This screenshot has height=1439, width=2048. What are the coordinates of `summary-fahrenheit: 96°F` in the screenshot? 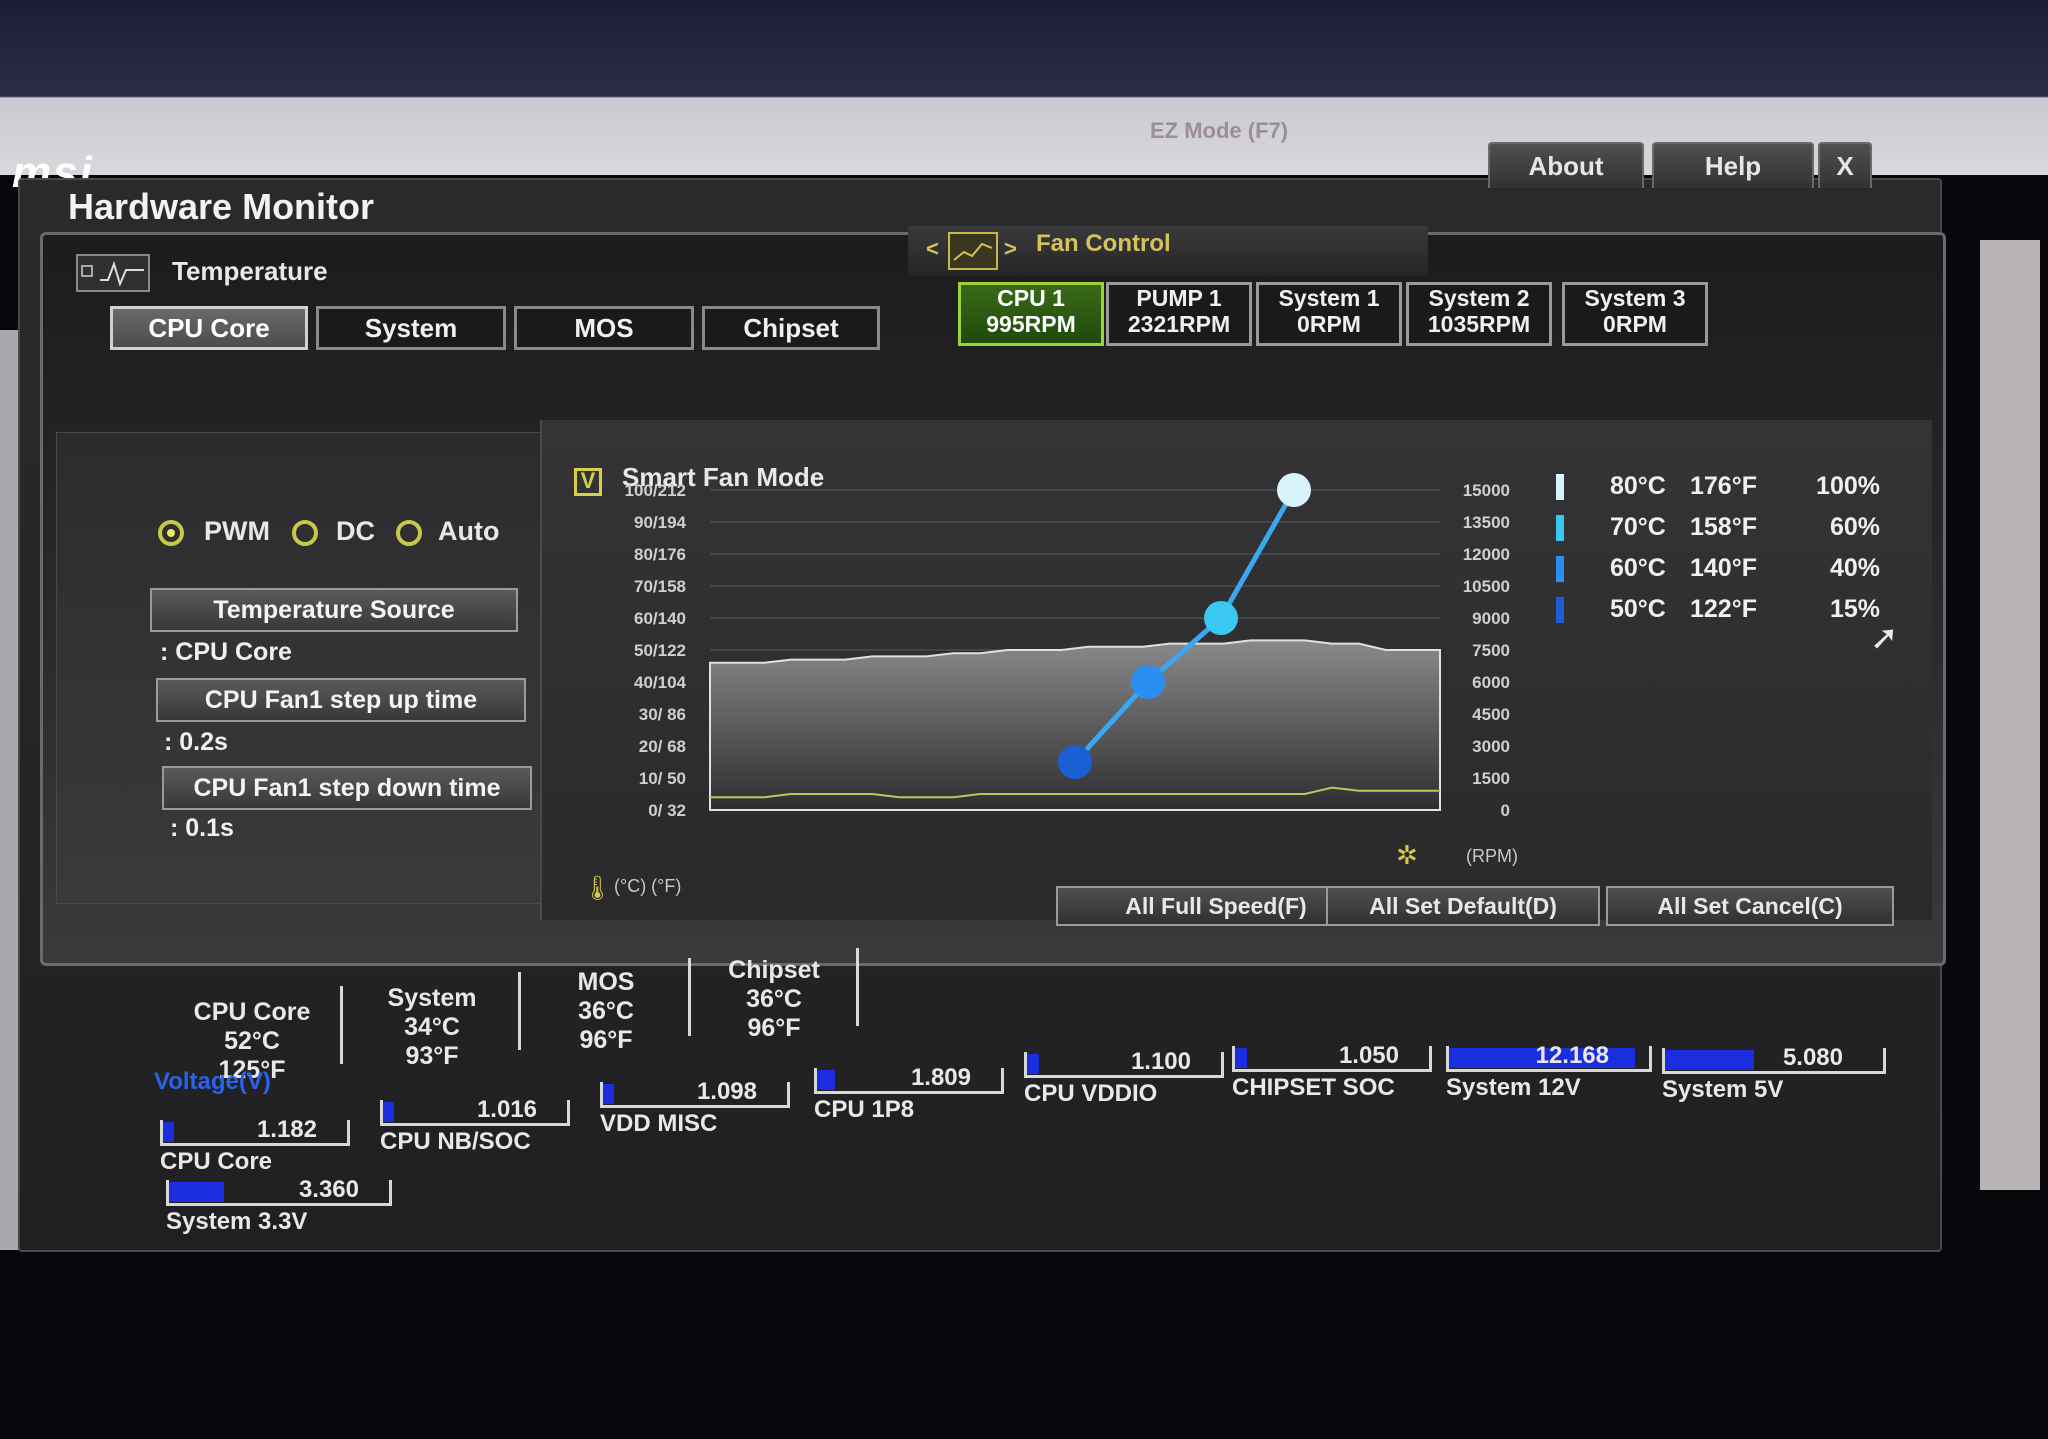 It's located at (606, 1040).